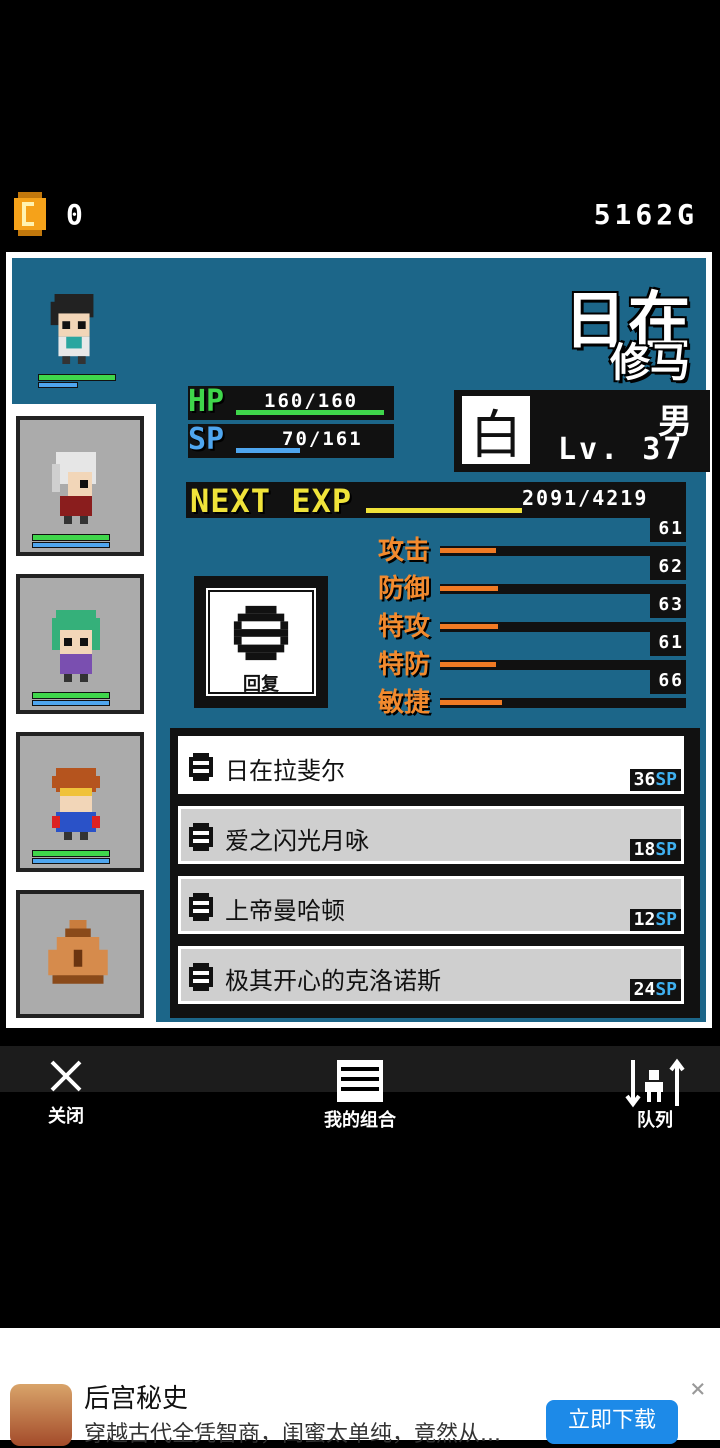 The width and height of the screenshot is (720, 1448). I want to click on sort-team-icon, so click(655, 1083).